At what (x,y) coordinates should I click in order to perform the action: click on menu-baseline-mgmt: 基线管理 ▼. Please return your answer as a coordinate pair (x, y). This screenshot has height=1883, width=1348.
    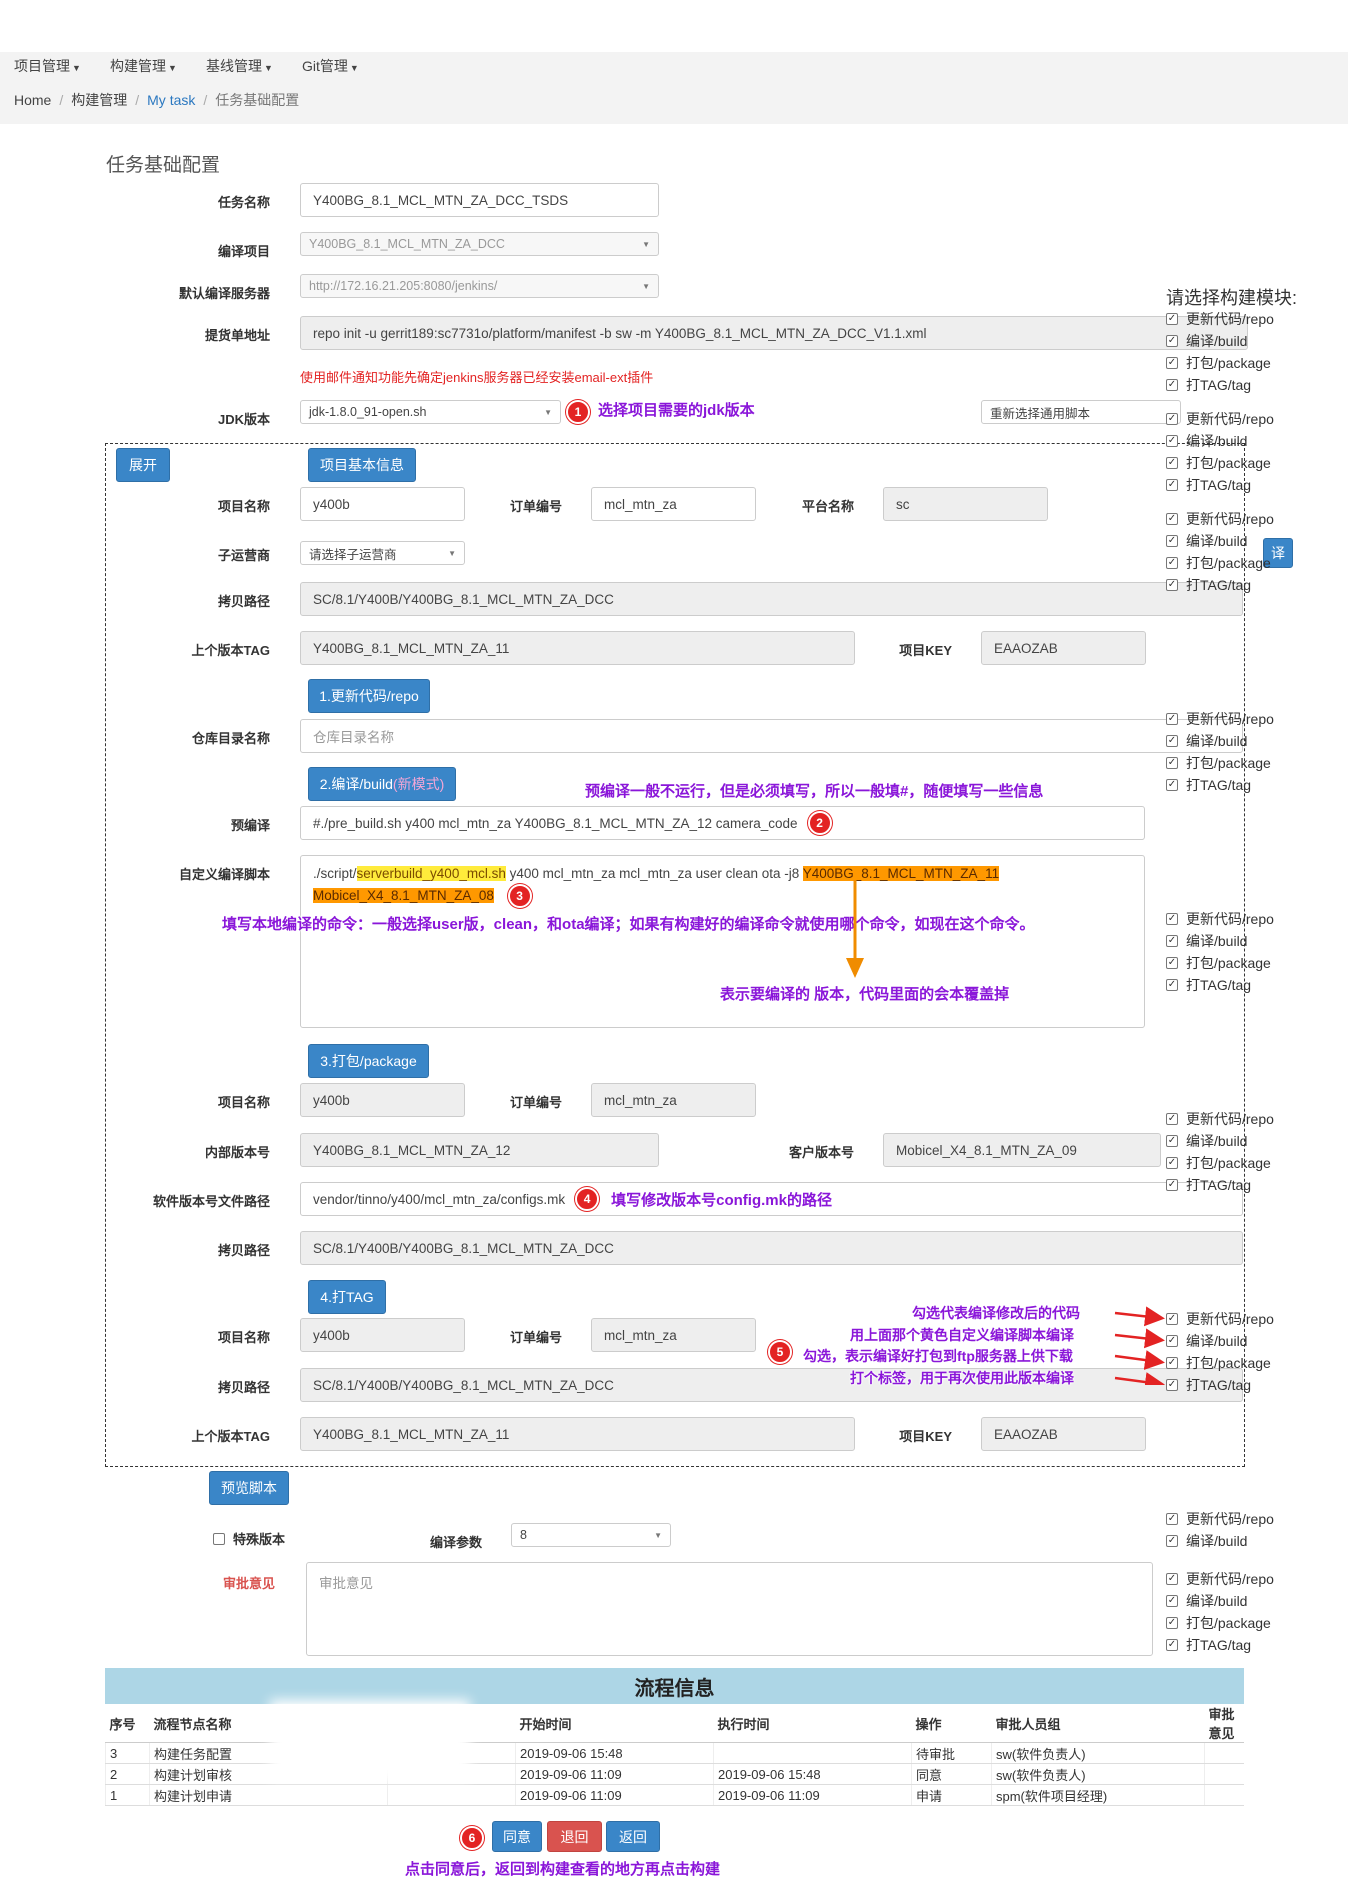
    Looking at the image, I should click on (239, 66).